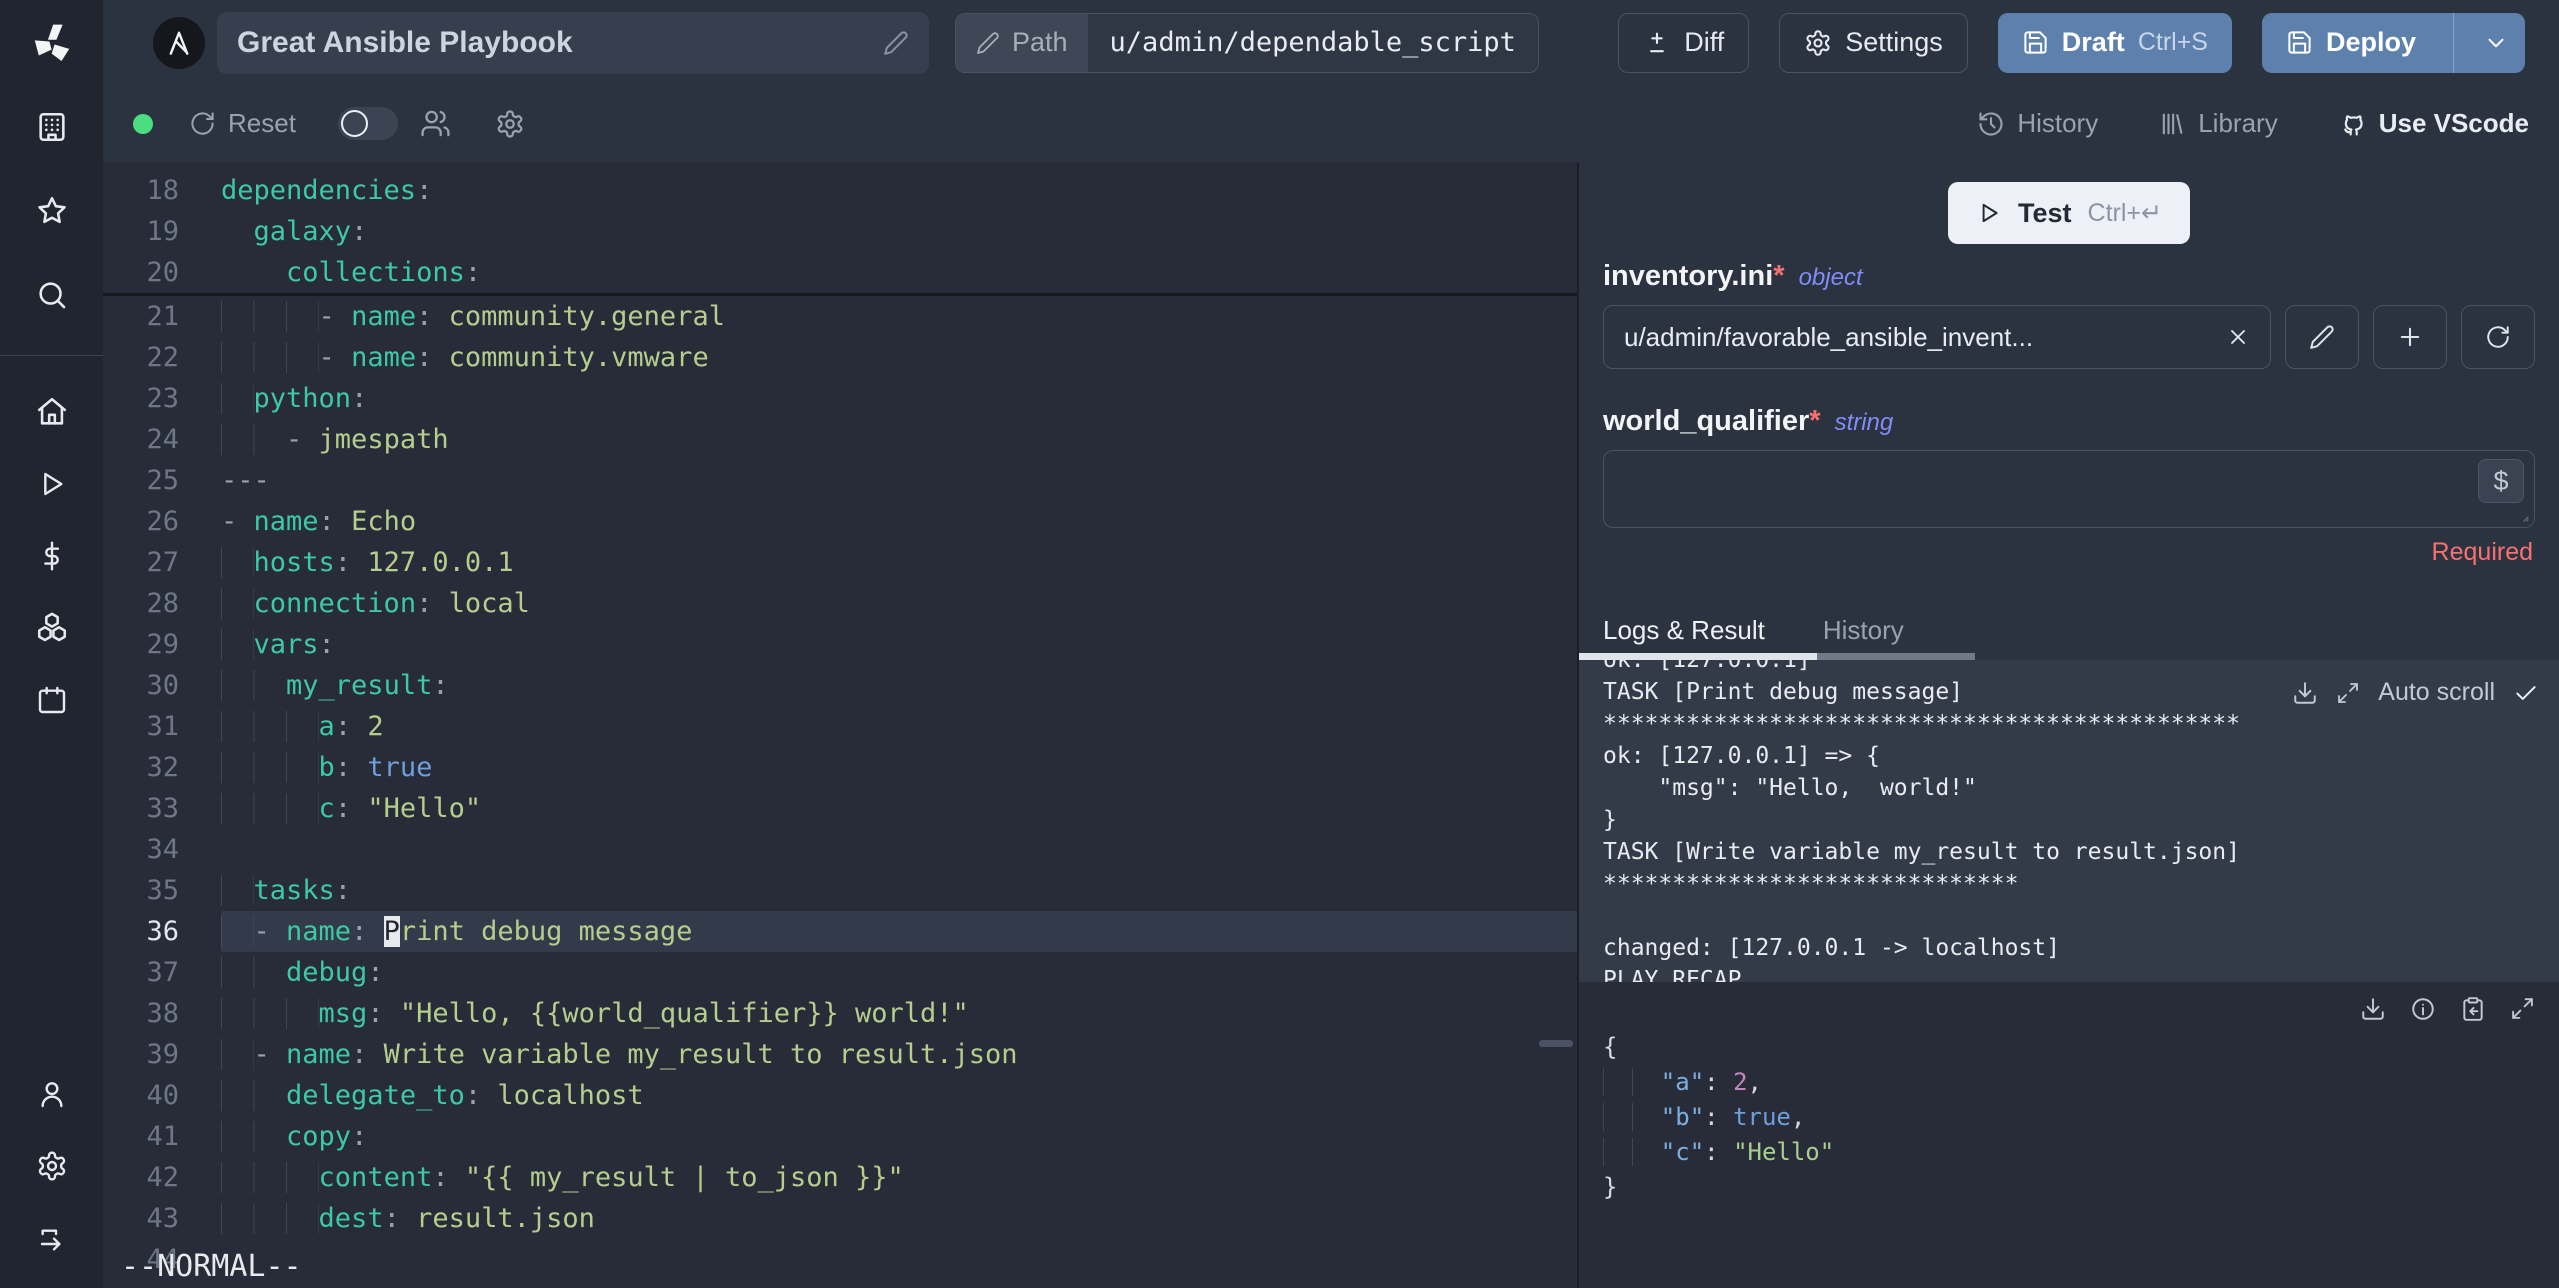  I want to click on test-button: Test Ctrl+↵, so click(2069, 213).